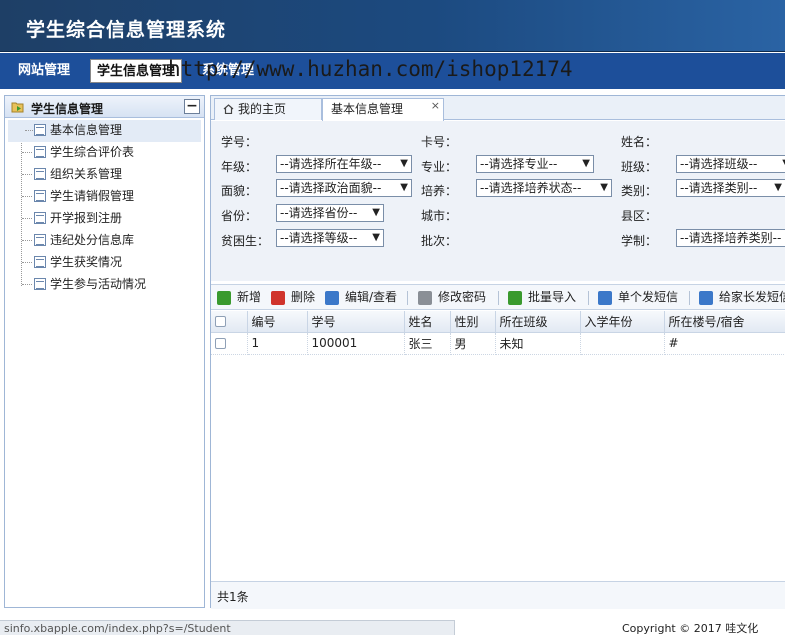 The height and width of the screenshot is (635, 785). Describe the element at coordinates (639, 216) in the screenshot. I see `label-county: 县区：` at that location.